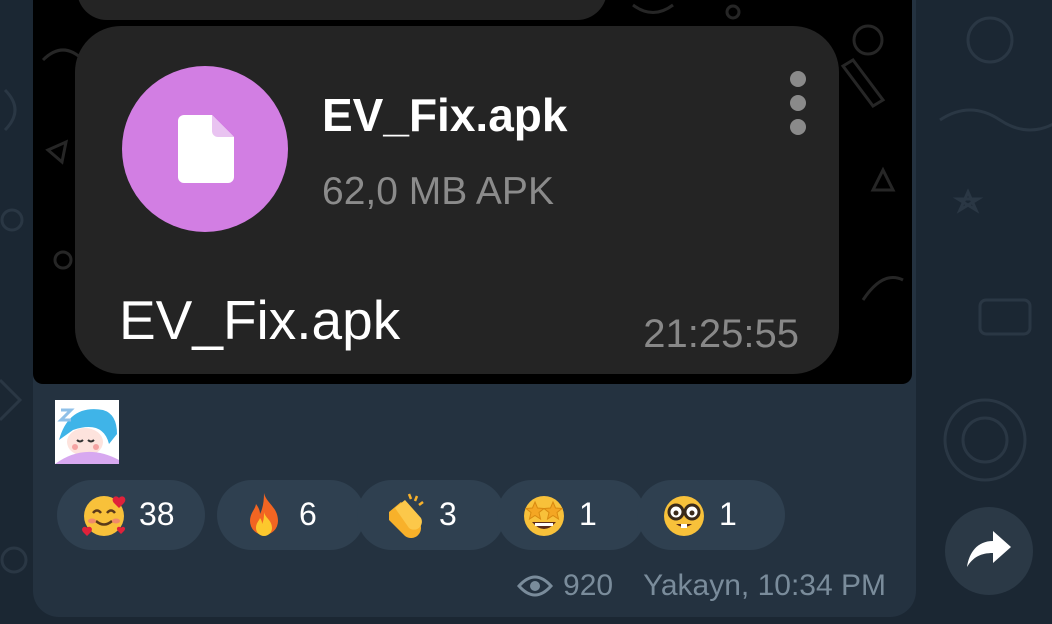  What do you see at coordinates (104, 516) in the screenshot?
I see `smiling-face-with-hearts-icon` at bounding box center [104, 516].